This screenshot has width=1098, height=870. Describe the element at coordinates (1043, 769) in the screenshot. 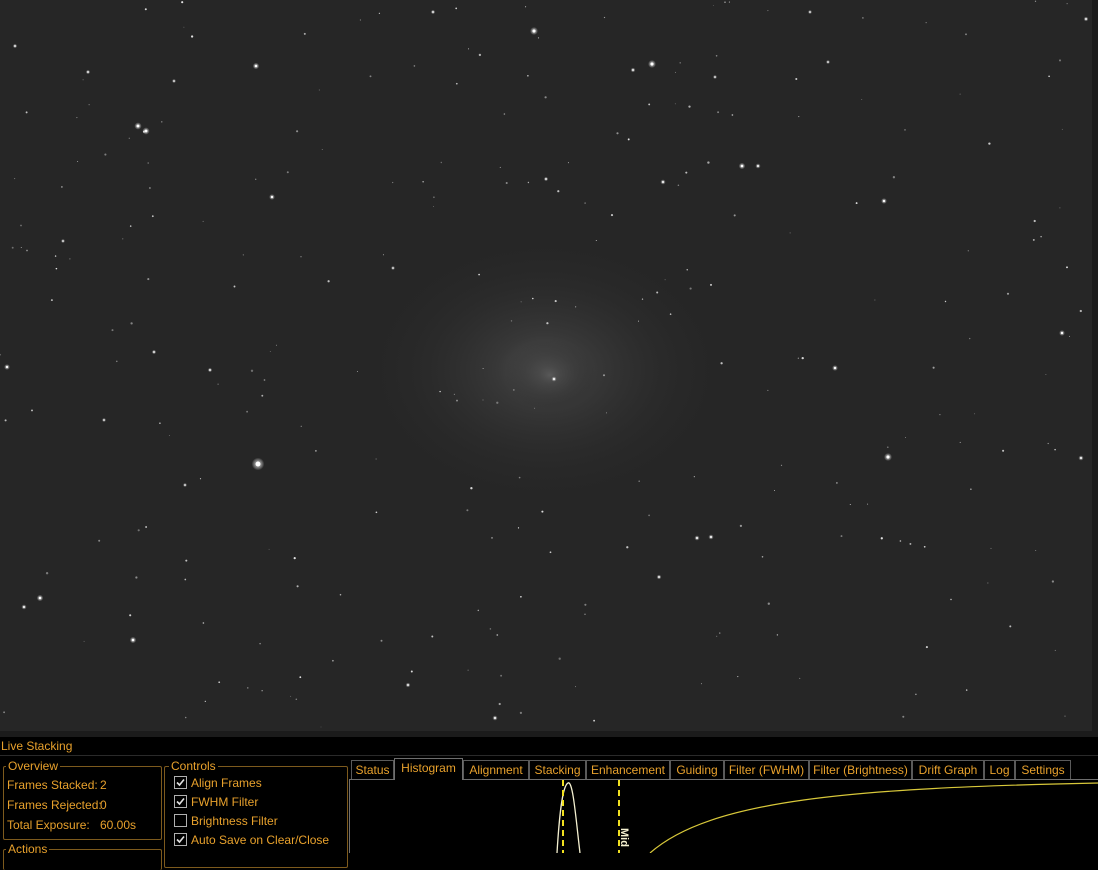

I see `tab-settings: Settings` at that location.